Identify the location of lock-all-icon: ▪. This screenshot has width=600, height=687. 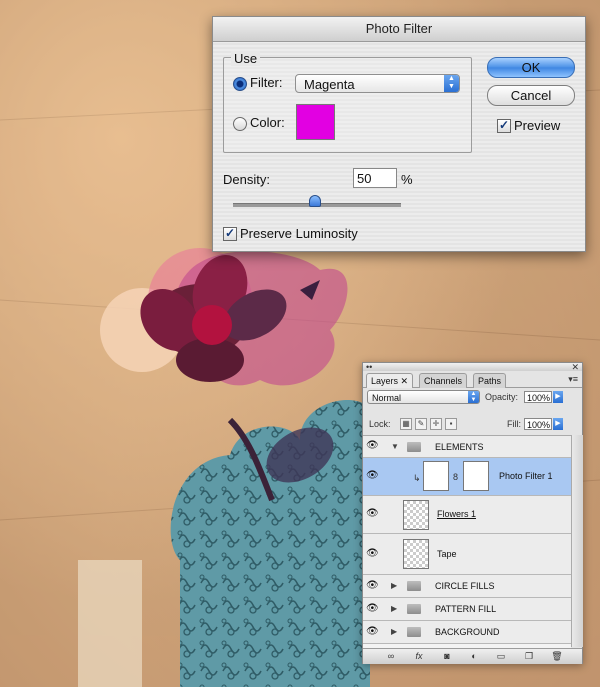
(451, 424).